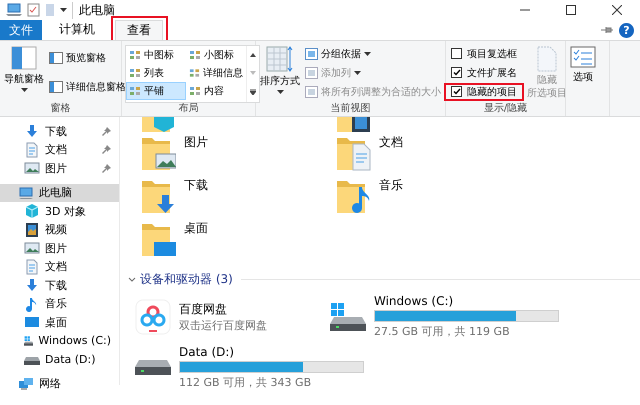 The width and height of the screenshot is (640, 405). Describe the element at coordinates (77, 58) in the screenshot. I see `pane-button: 预览窗格` at that location.